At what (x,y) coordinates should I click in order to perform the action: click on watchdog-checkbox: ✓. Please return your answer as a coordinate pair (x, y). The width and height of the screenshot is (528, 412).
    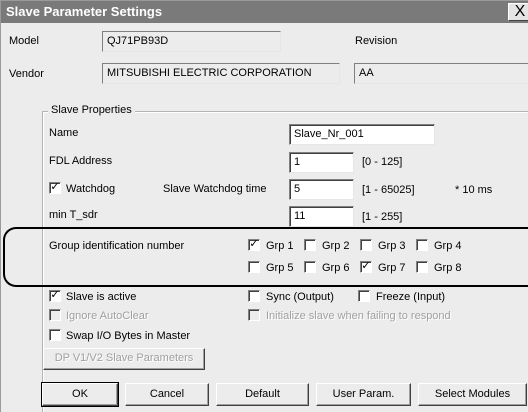
    Looking at the image, I should click on (55, 188).